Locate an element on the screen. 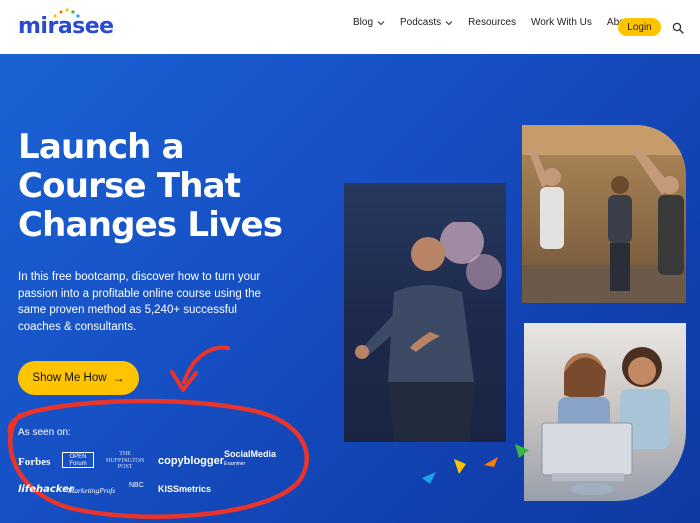  women-laptop-silhouette is located at coordinates (605, 421).